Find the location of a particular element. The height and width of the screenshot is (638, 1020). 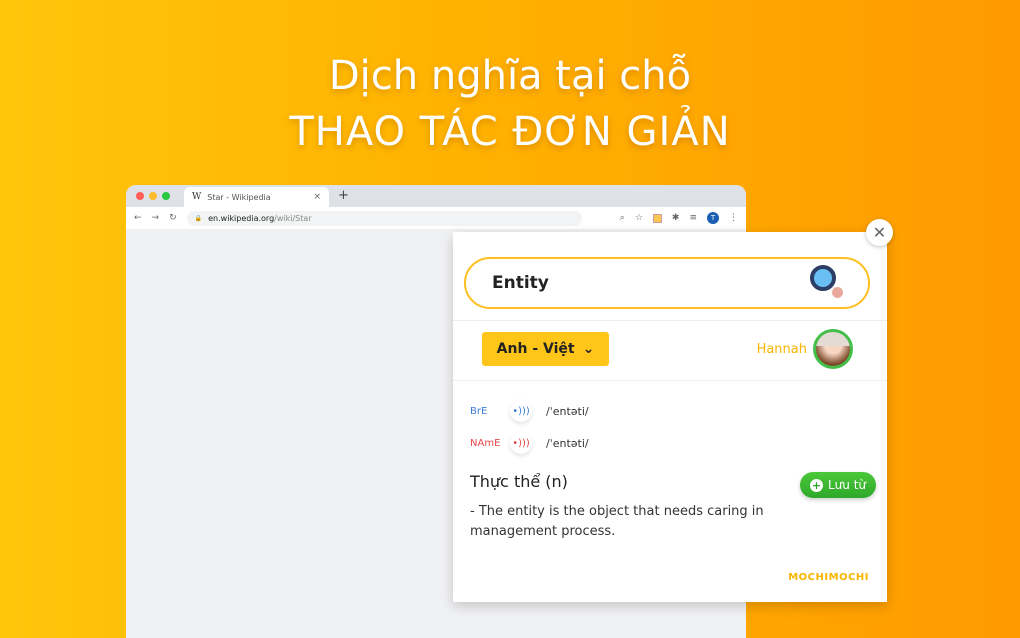

new-tab-button: + is located at coordinates (343, 195).